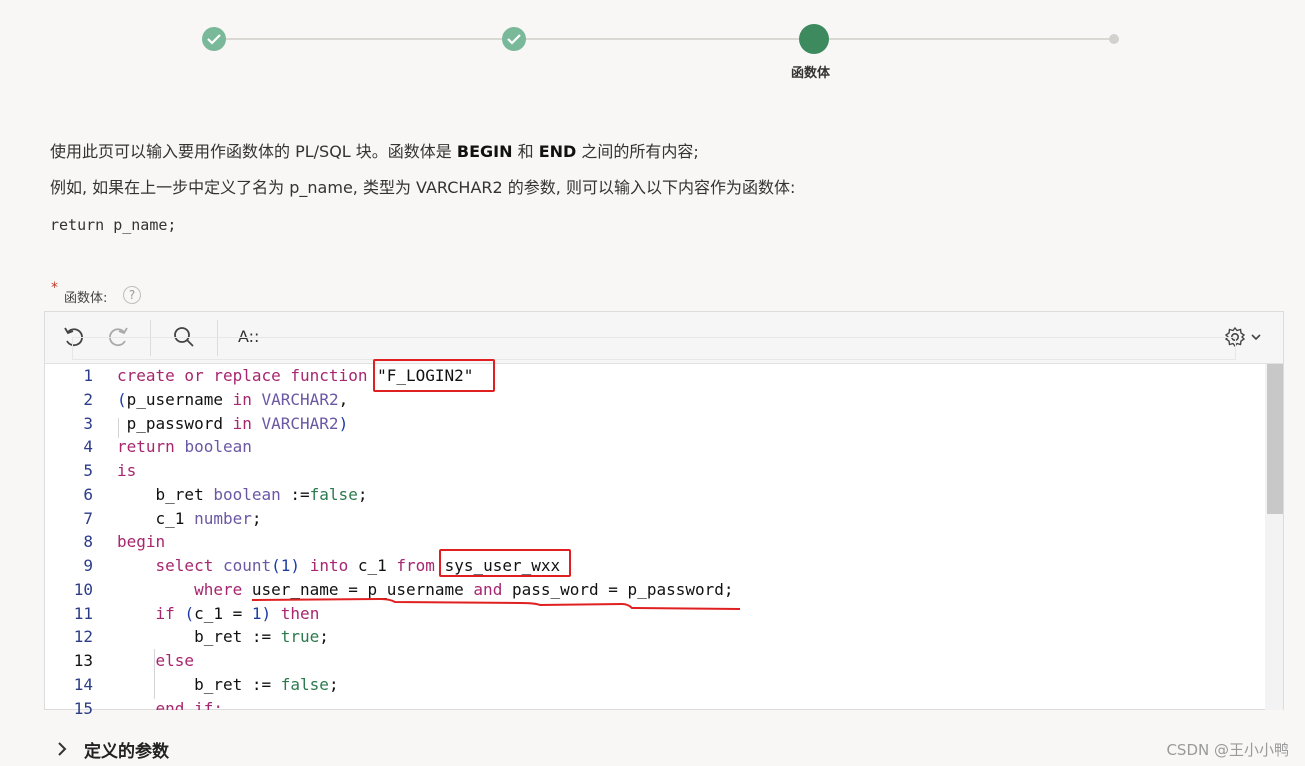 The width and height of the screenshot is (1305, 766). Describe the element at coordinates (88, 399) in the screenshot. I see `line-number: 2` at that location.